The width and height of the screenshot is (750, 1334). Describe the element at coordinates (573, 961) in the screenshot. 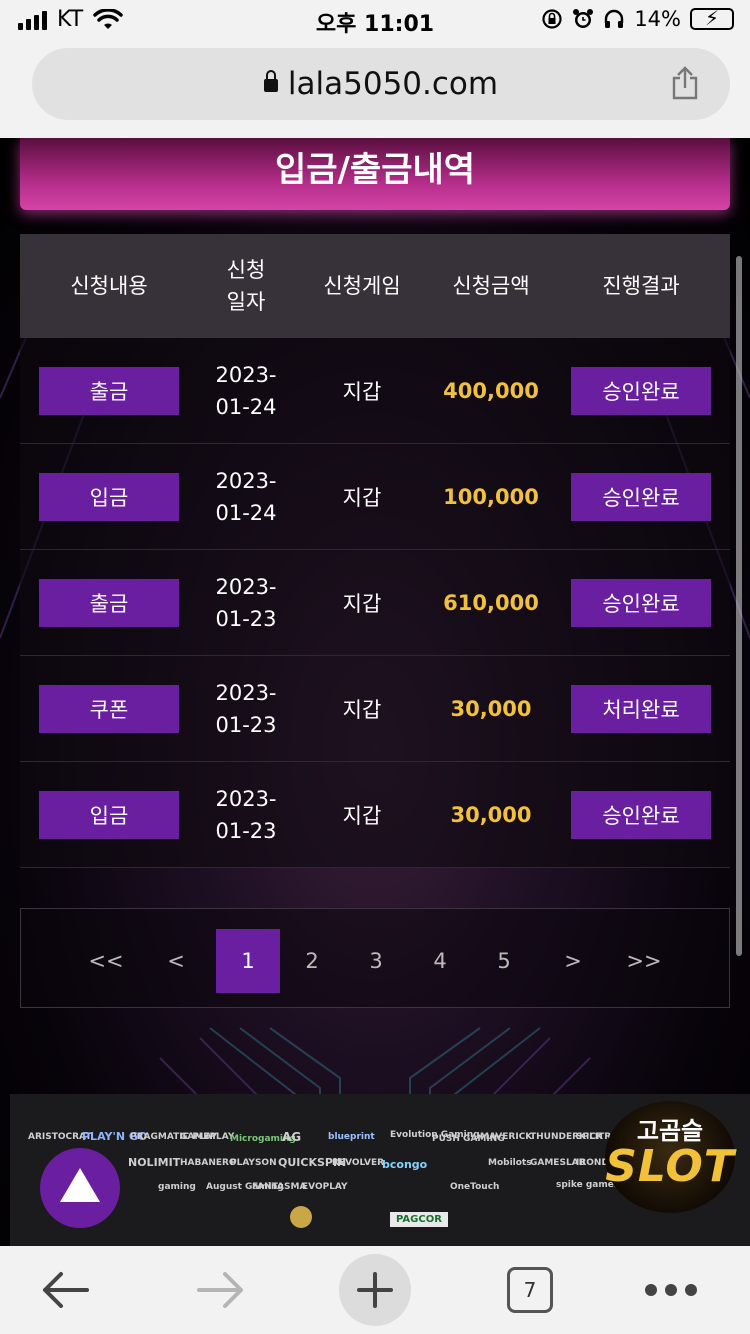

I see `page-next-button: >` at that location.